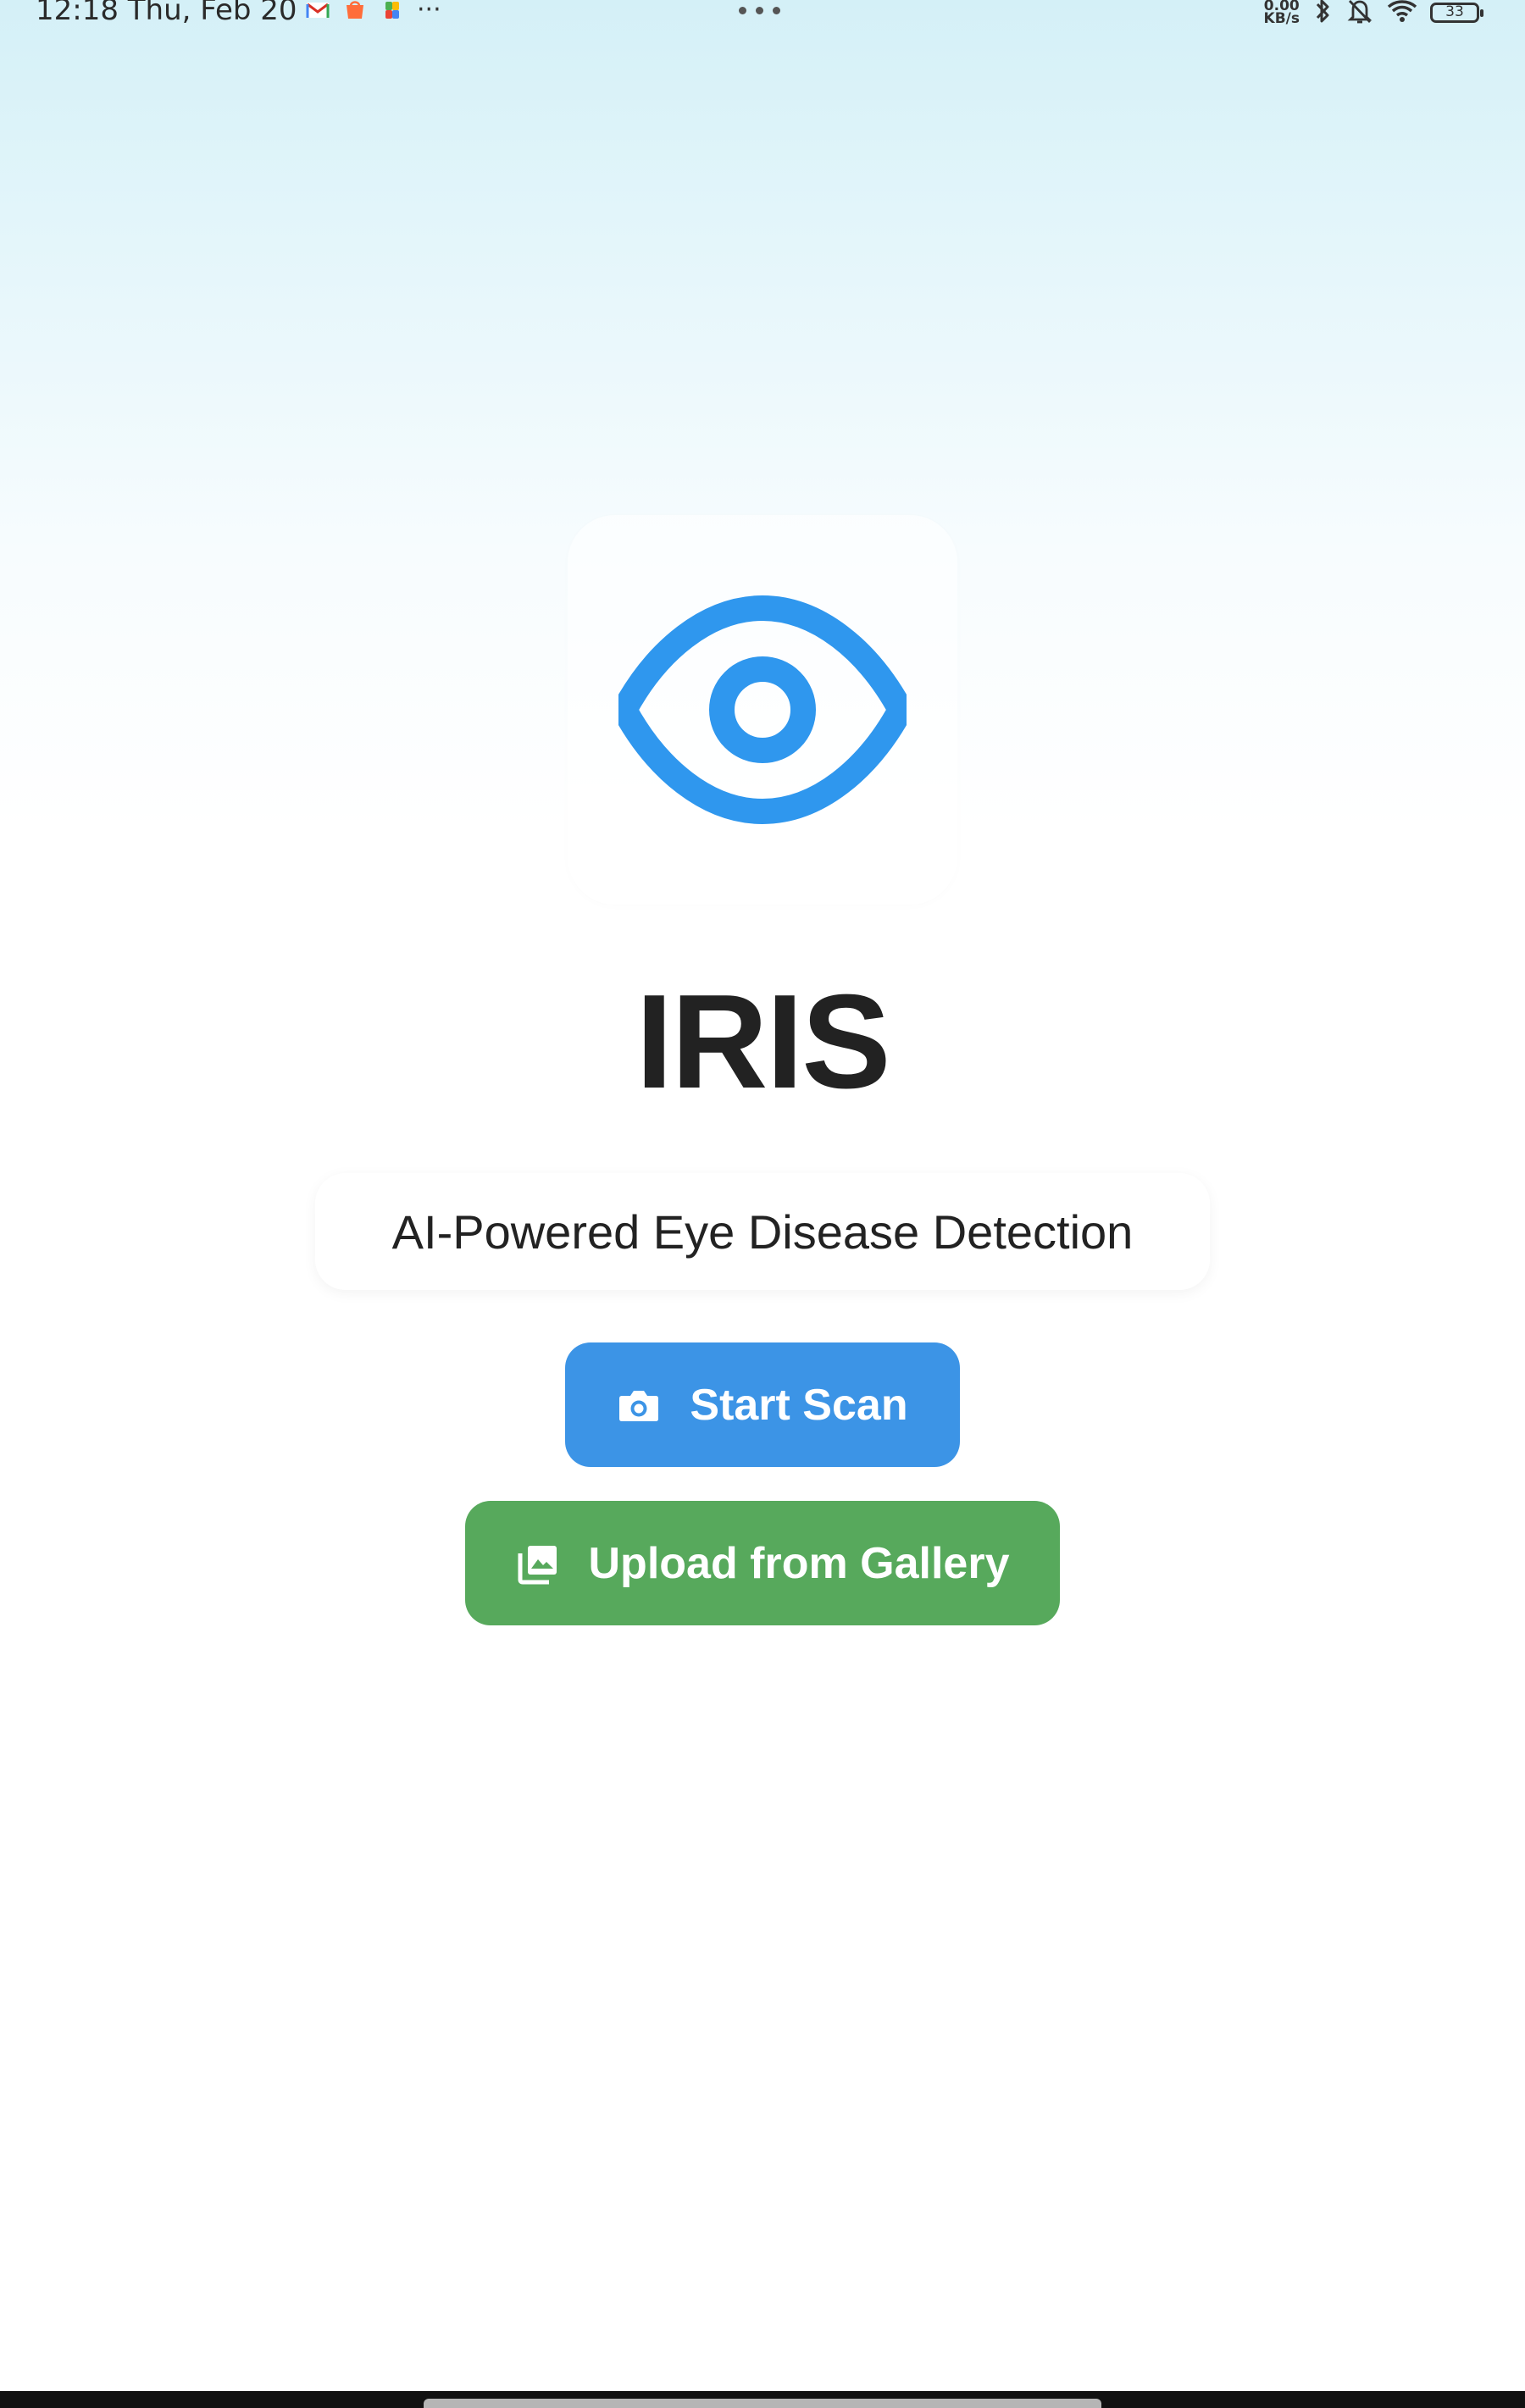  I want to click on start-scan-button: Start Scan, so click(762, 1404).